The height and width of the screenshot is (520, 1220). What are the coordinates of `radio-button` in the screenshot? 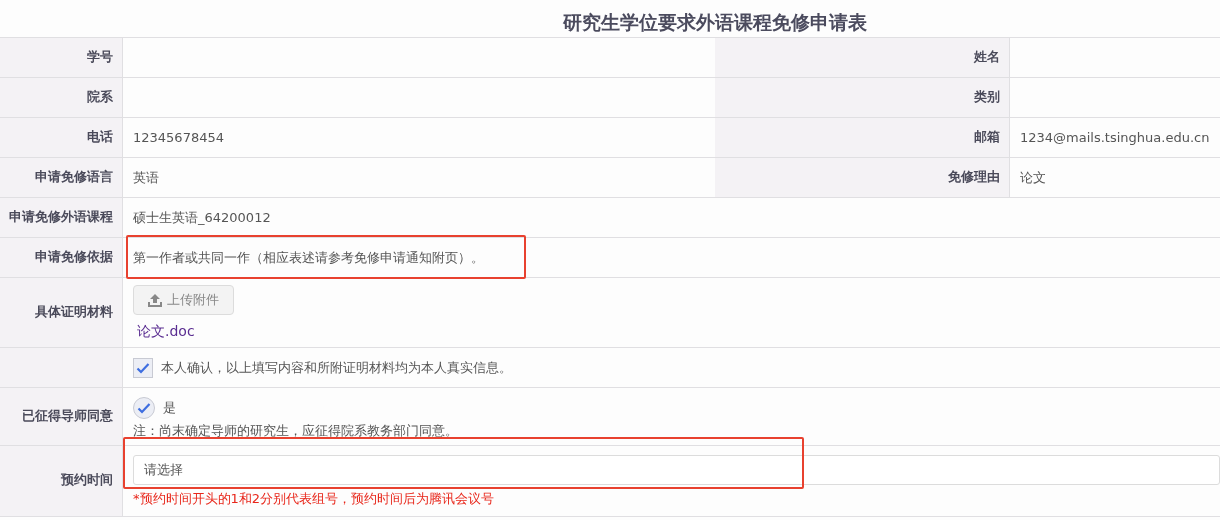 It's located at (144, 408).